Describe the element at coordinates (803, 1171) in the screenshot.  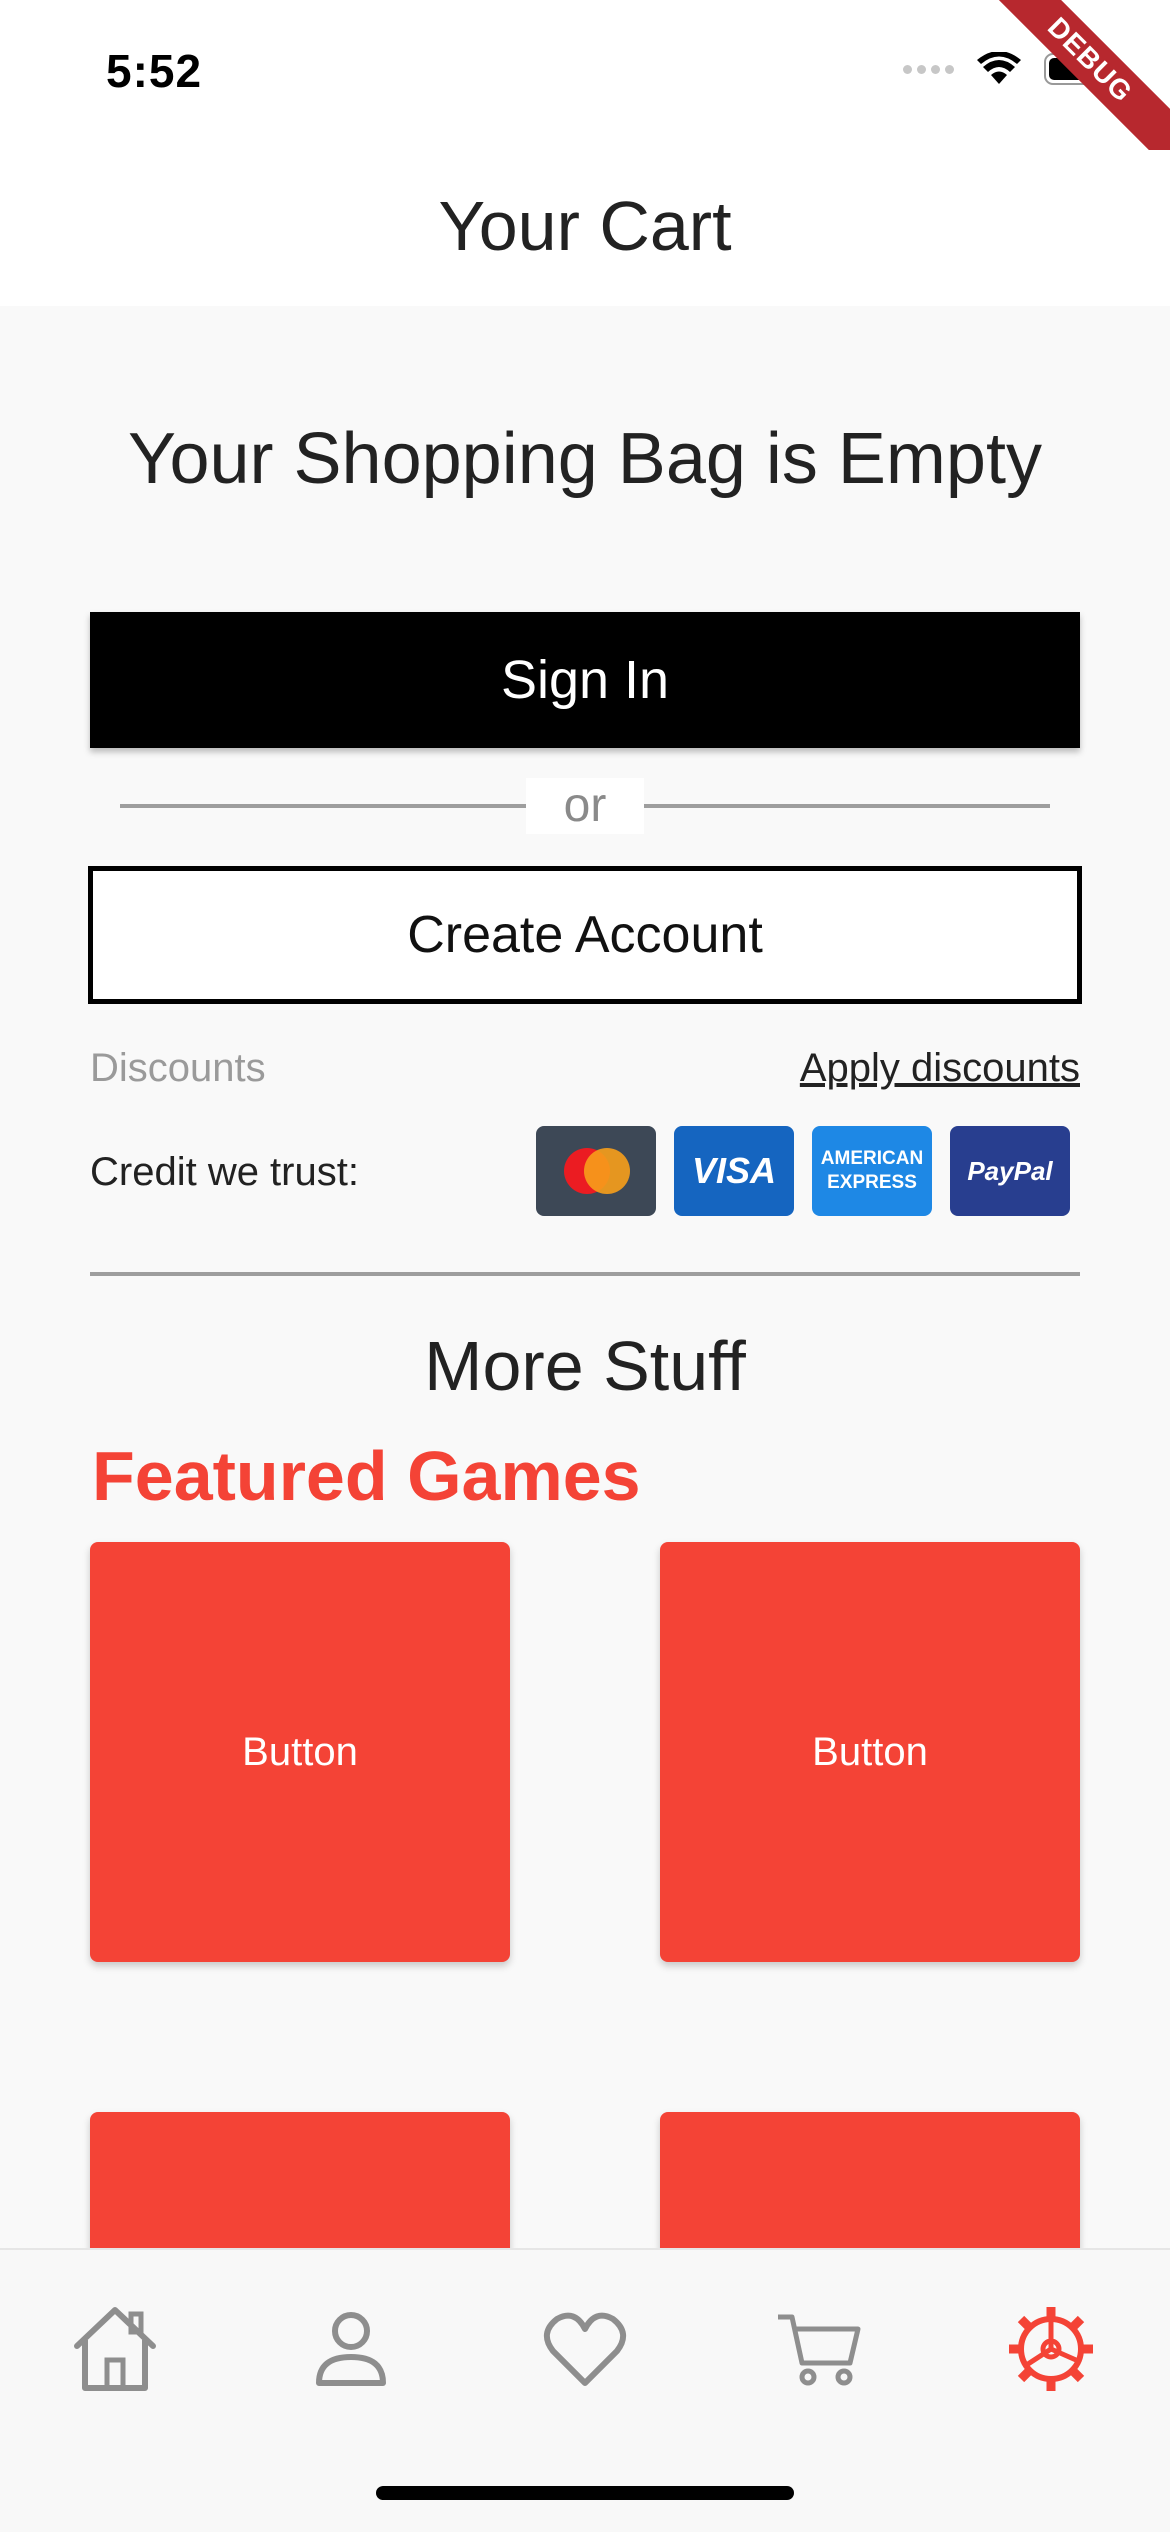
I see `payment-cards: VISA AMERICAN EXPRESS PayPal` at that location.